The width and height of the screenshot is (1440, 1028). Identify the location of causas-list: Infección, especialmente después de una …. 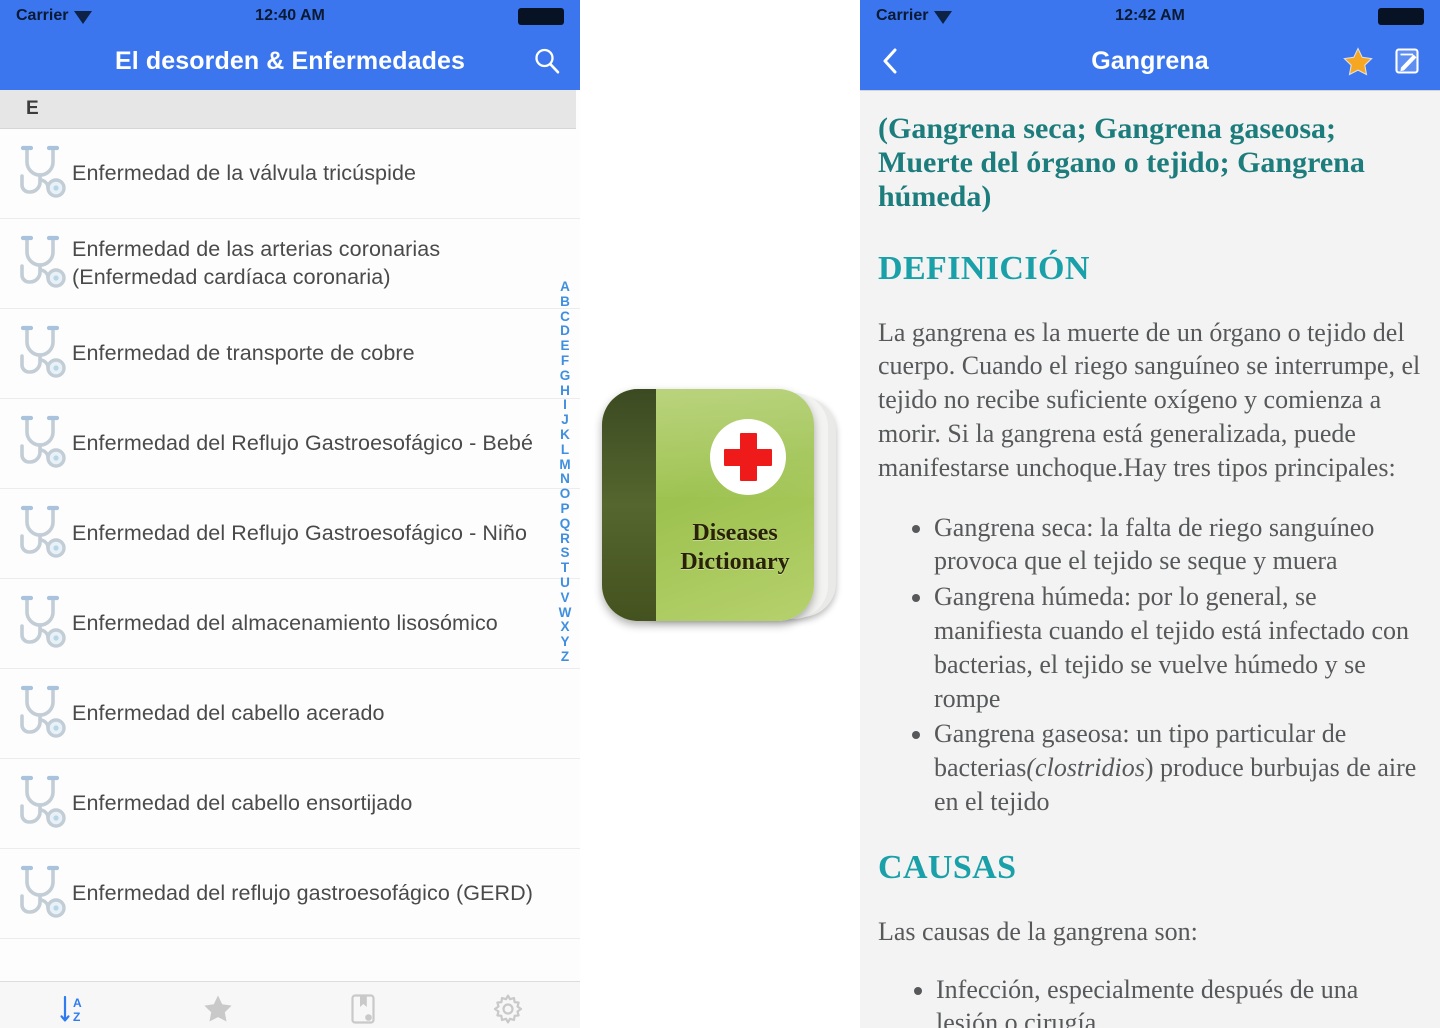
(1150, 1000).